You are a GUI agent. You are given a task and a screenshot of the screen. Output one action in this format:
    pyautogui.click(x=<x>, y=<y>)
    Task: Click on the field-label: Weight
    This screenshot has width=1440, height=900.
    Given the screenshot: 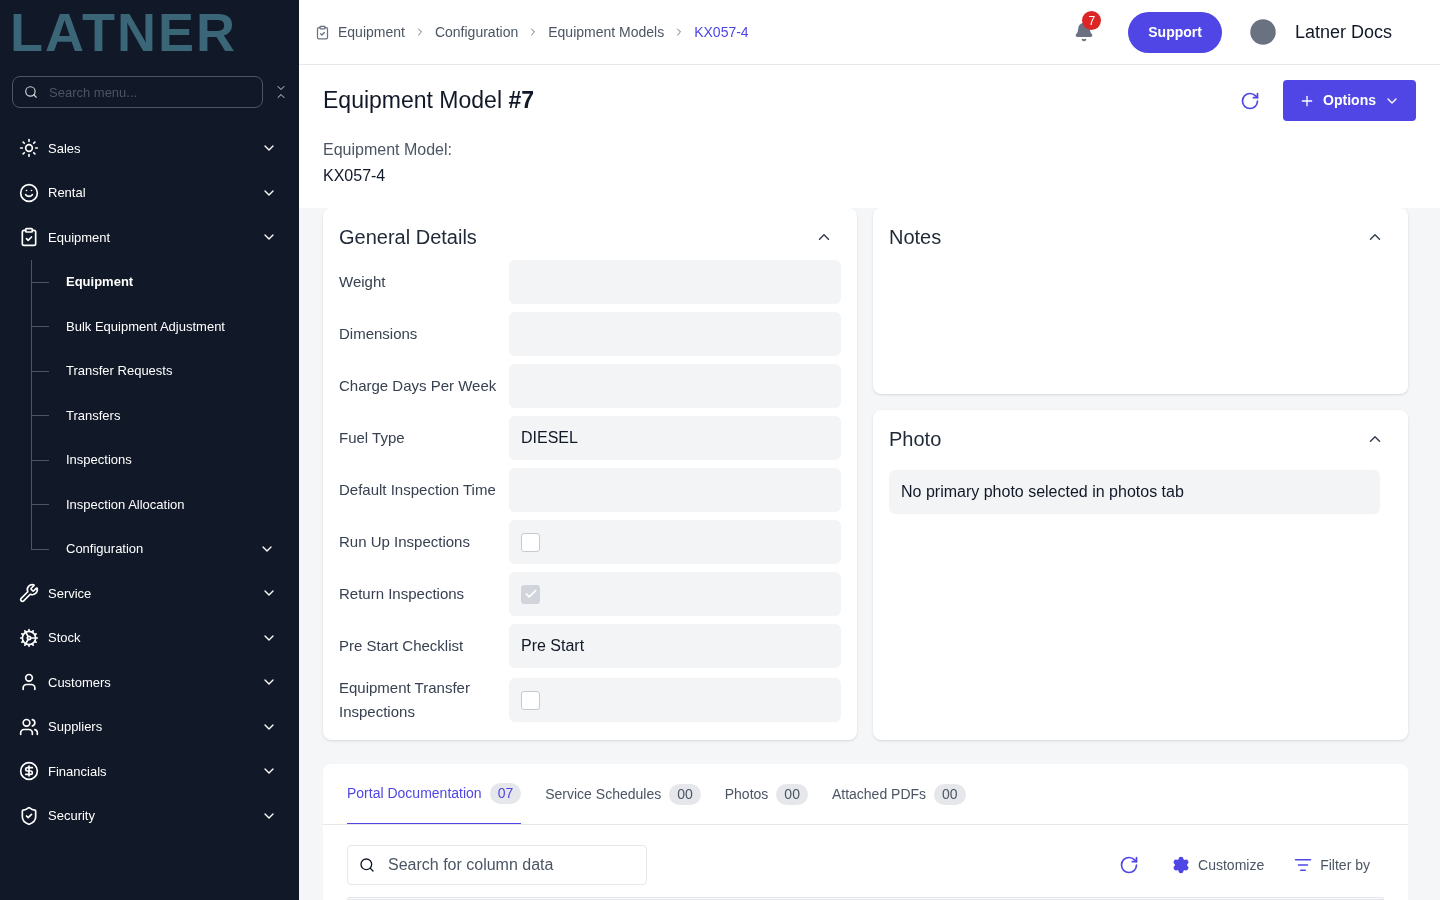 What is the action you would take?
    pyautogui.click(x=363, y=282)
    